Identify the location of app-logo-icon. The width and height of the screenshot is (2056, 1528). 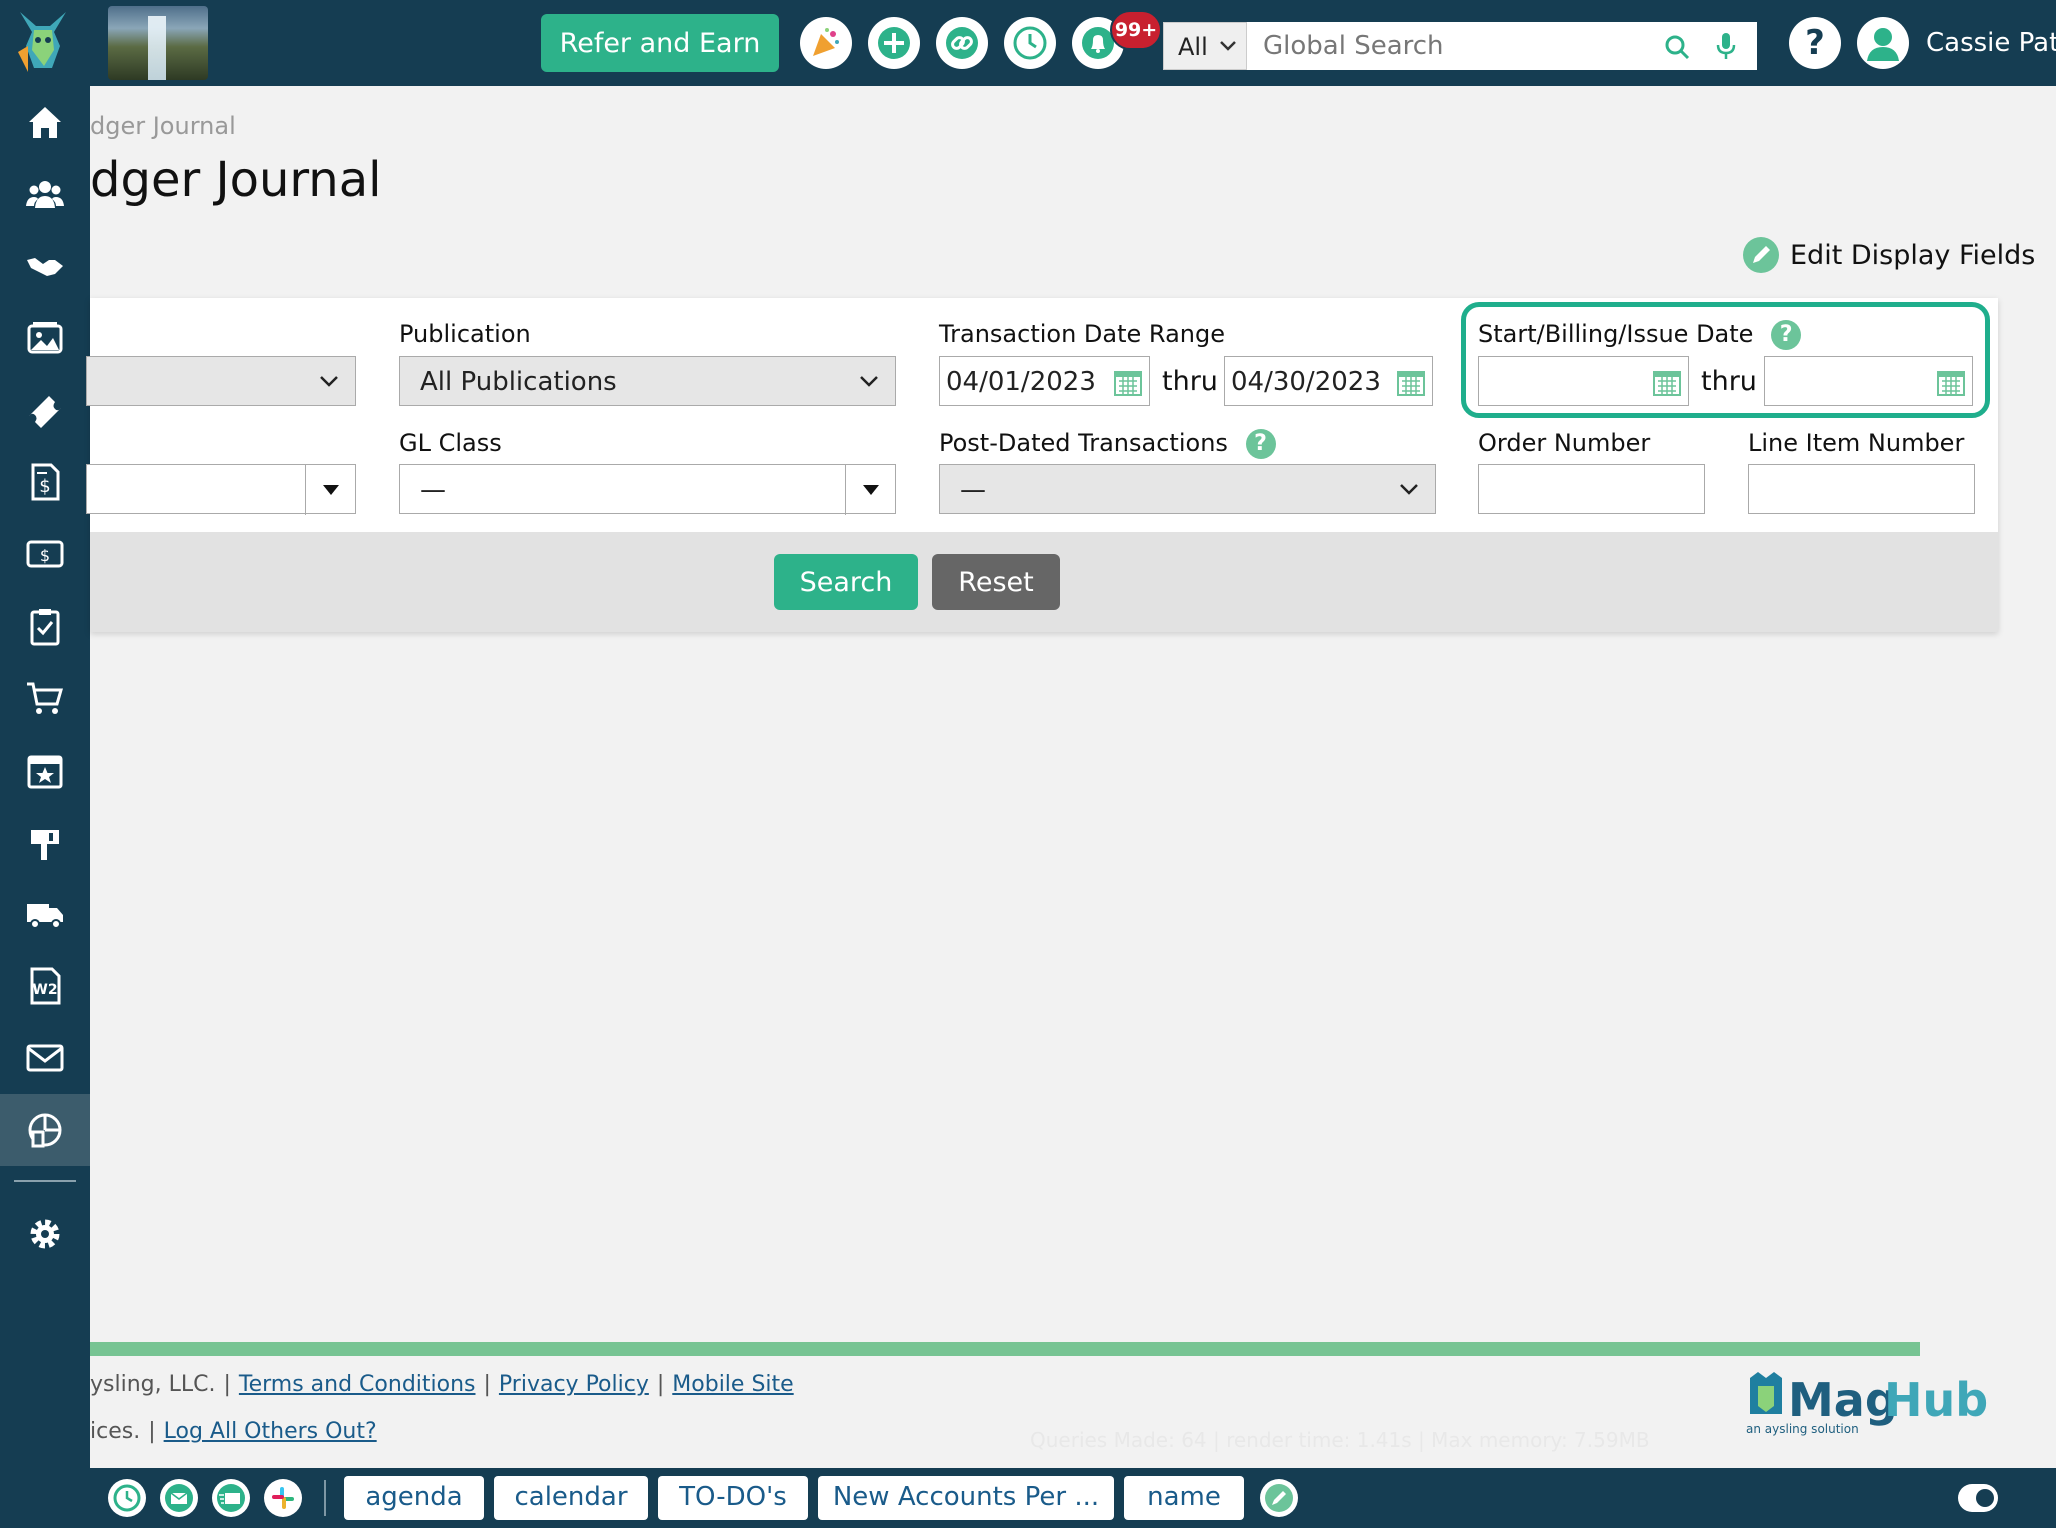
(43, 42).